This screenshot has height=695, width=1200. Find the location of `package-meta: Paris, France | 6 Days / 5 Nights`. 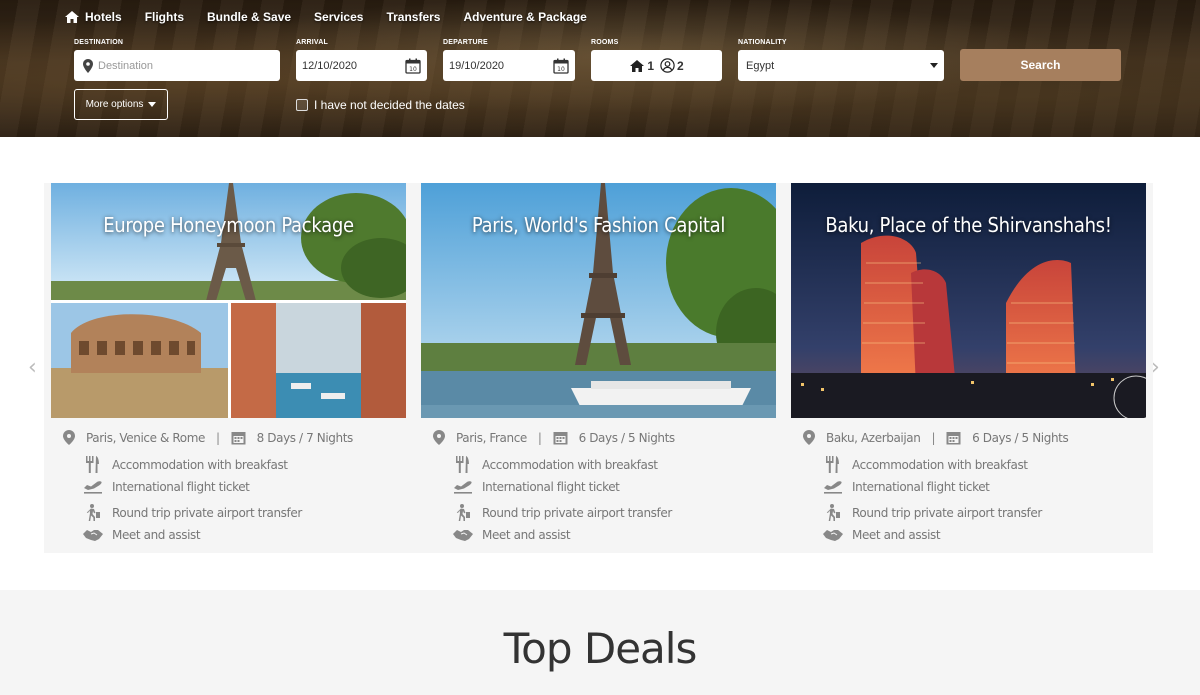

package-meta: Paris, France | 6 Days / 5 Nights is located at coordinates (554, 437).